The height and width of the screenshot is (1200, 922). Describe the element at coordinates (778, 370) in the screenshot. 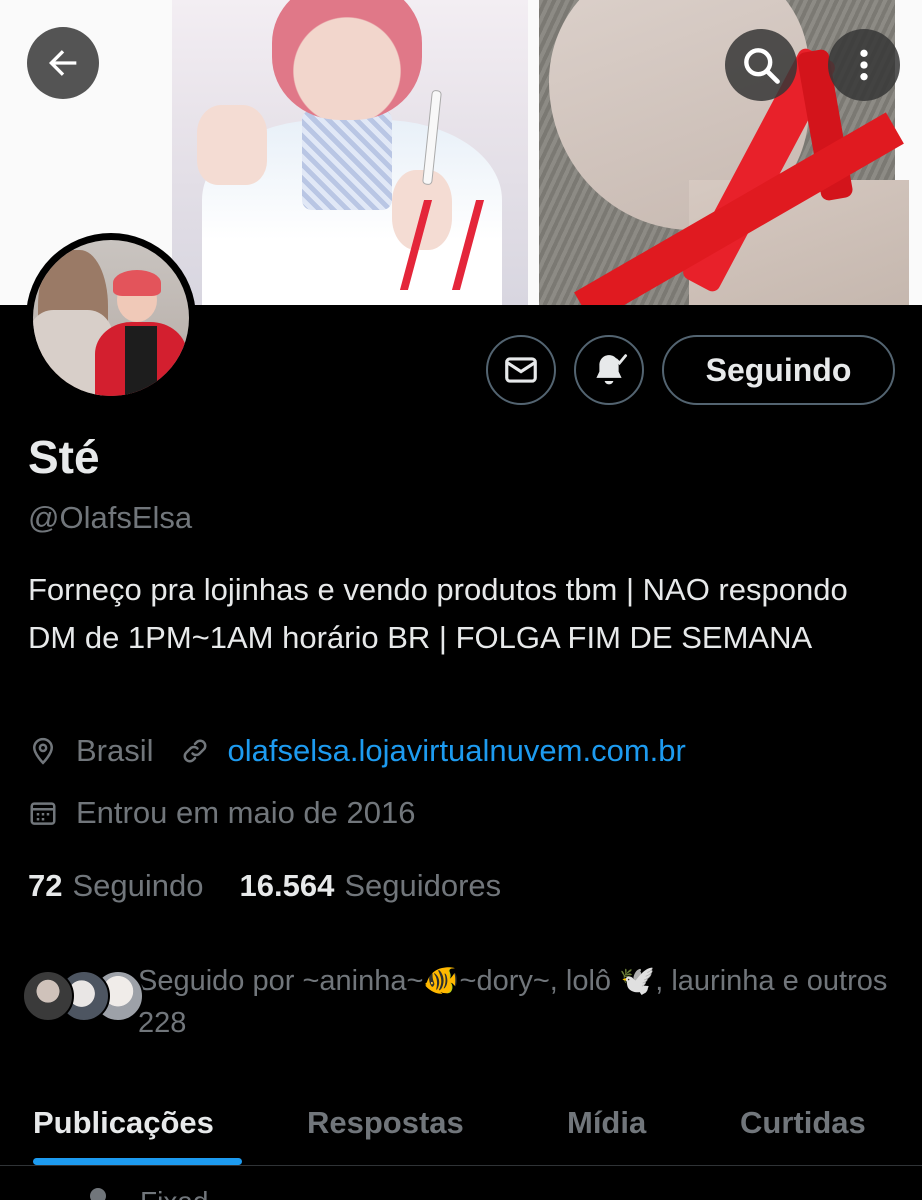

I see `following-button: Seguindo` at that location.